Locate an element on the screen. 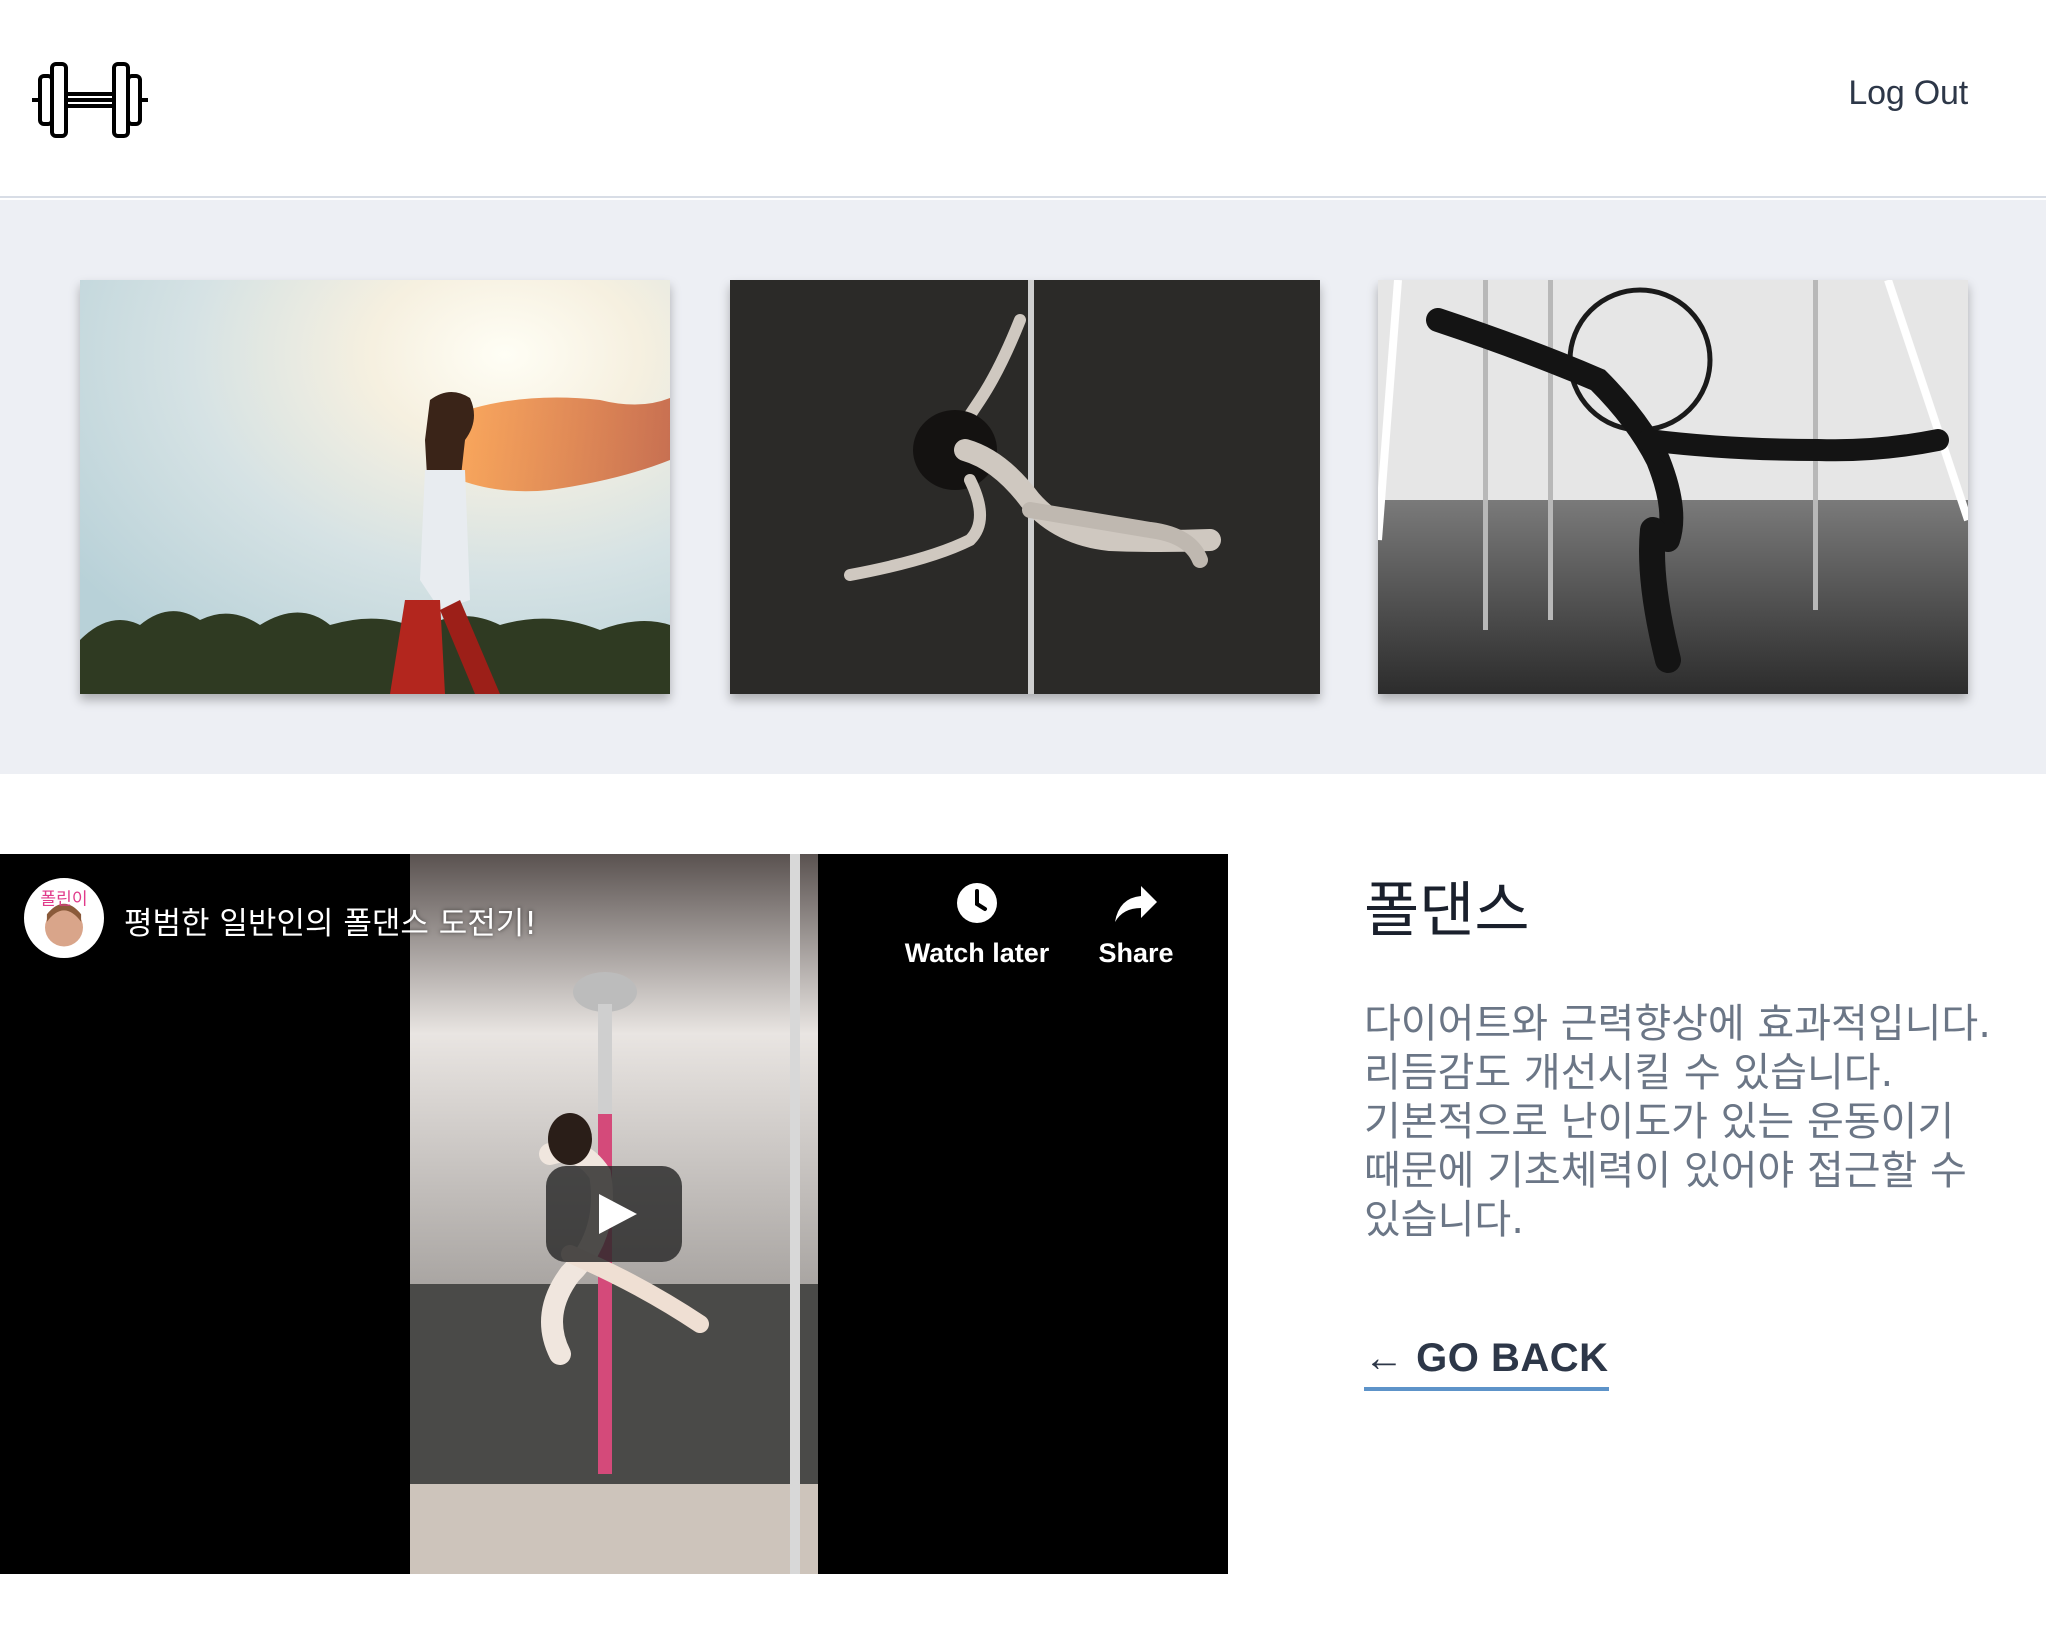 The width and height of the screenshot is (2046, 1652). description-line: 때문에 기초체력이 있어야 접근할 수 is located at coordinates (1665, 1171).